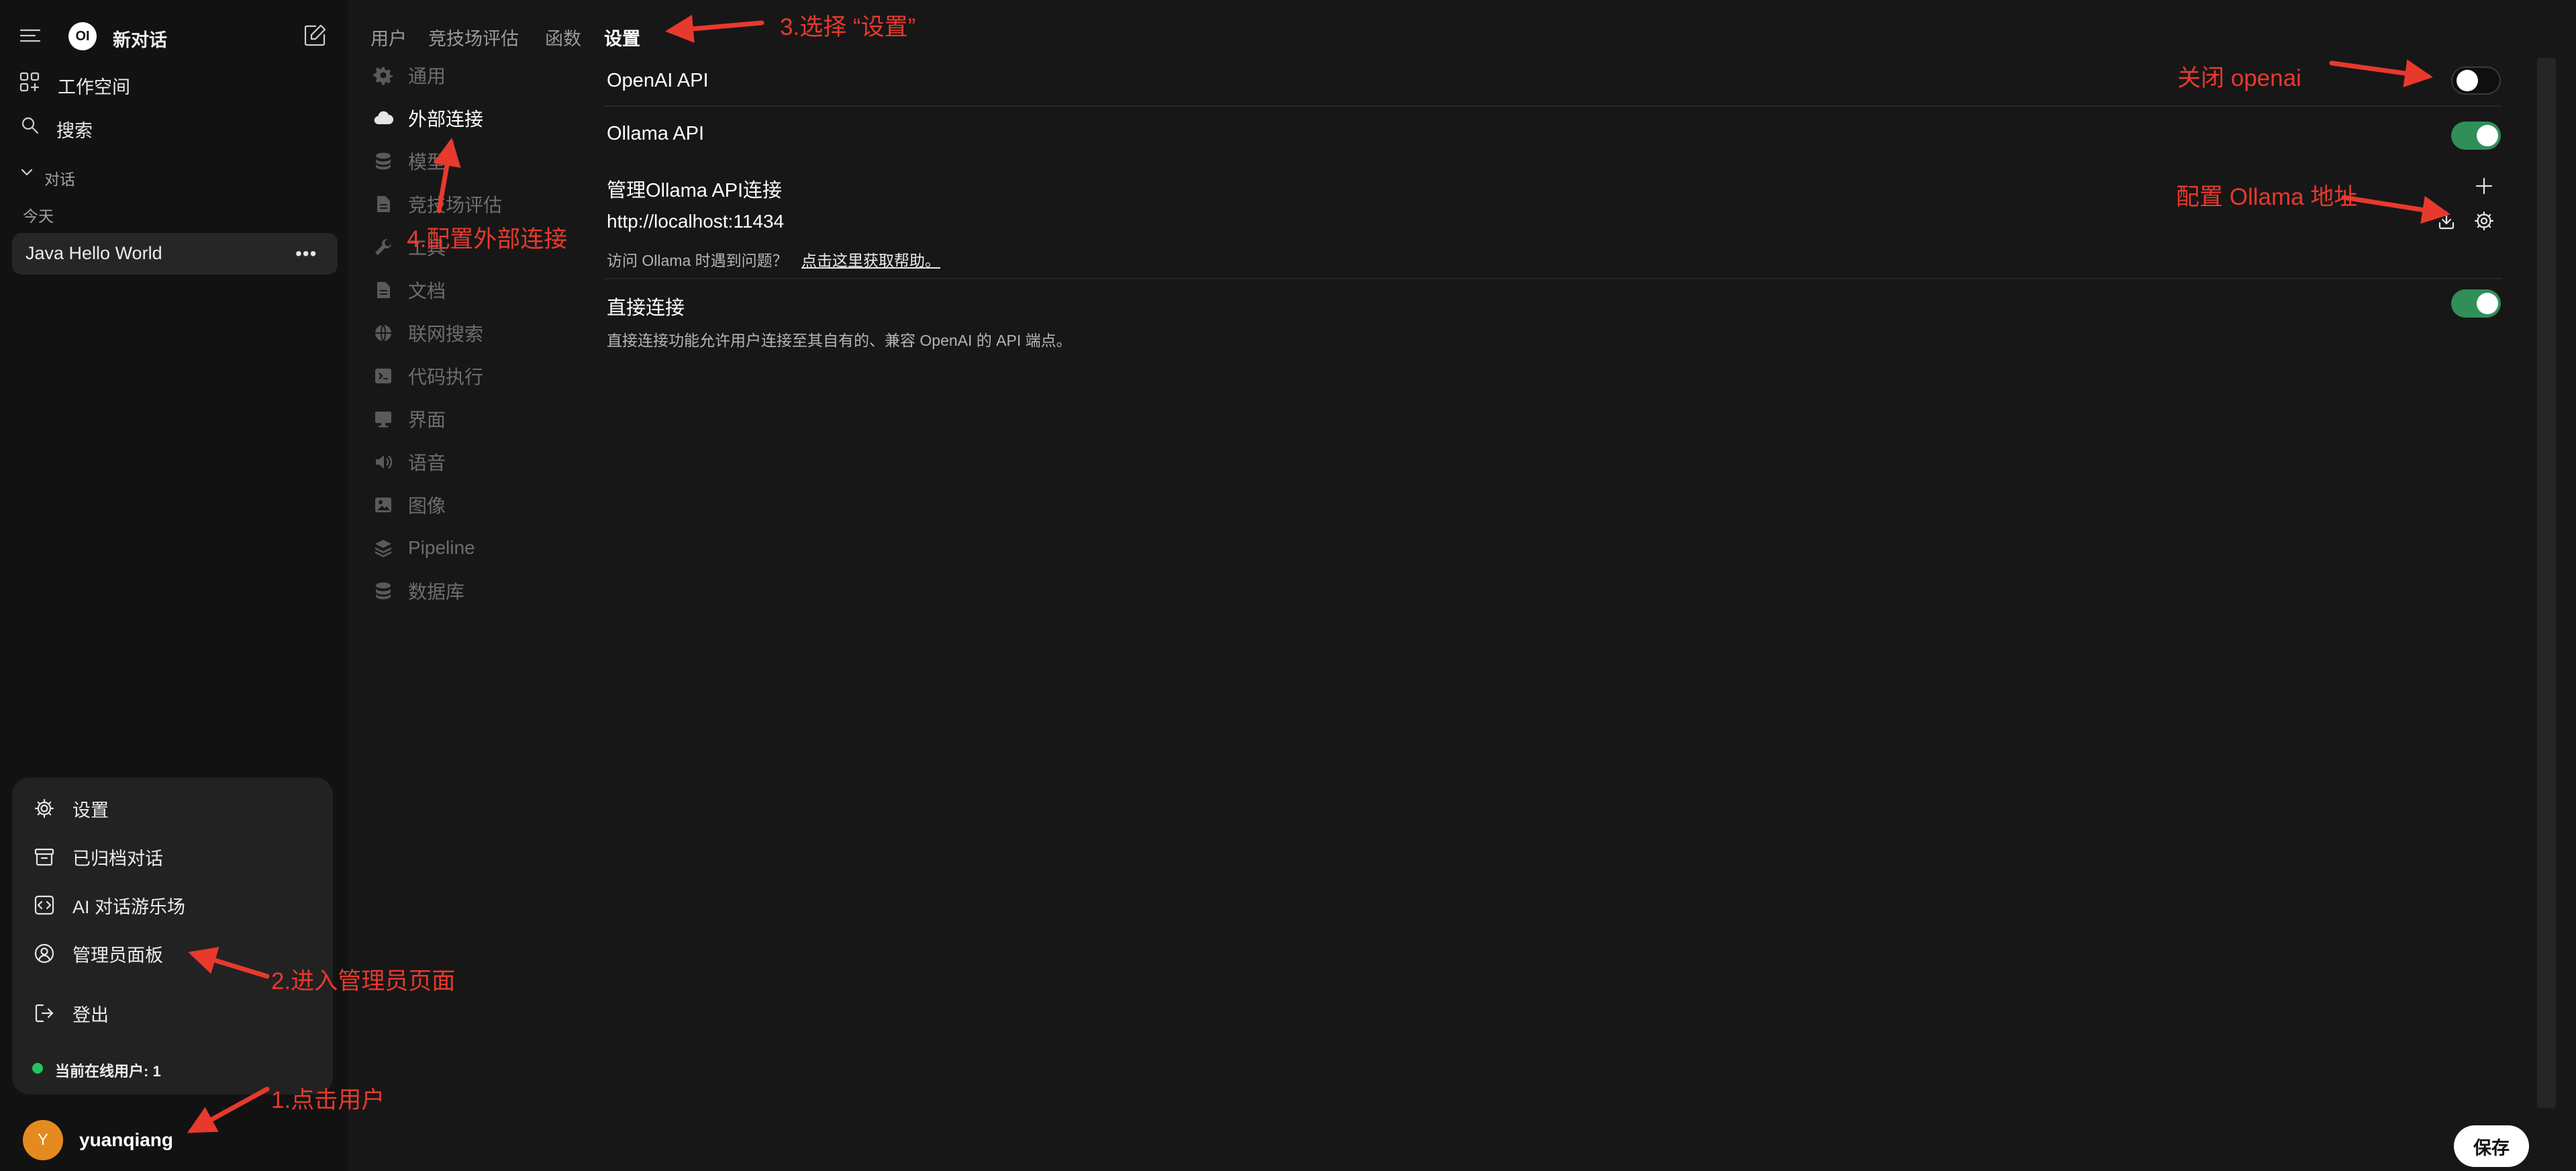 This screenshot has width=2576, height=1171. Describe the element at coordinates (714, 29) in the screenshot. I see `arrow-to-settings-tab` at that location.